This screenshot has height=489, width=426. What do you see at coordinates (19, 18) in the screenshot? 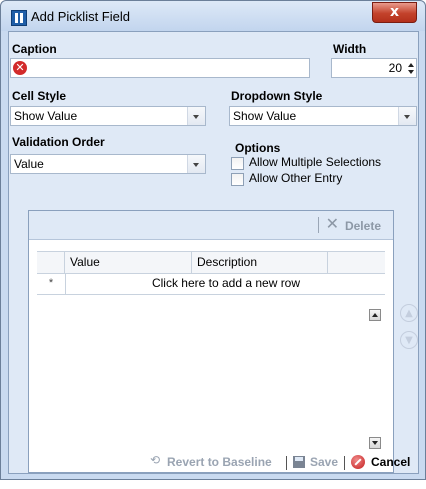
I see `app-icon` at bounding box center [19, 18].